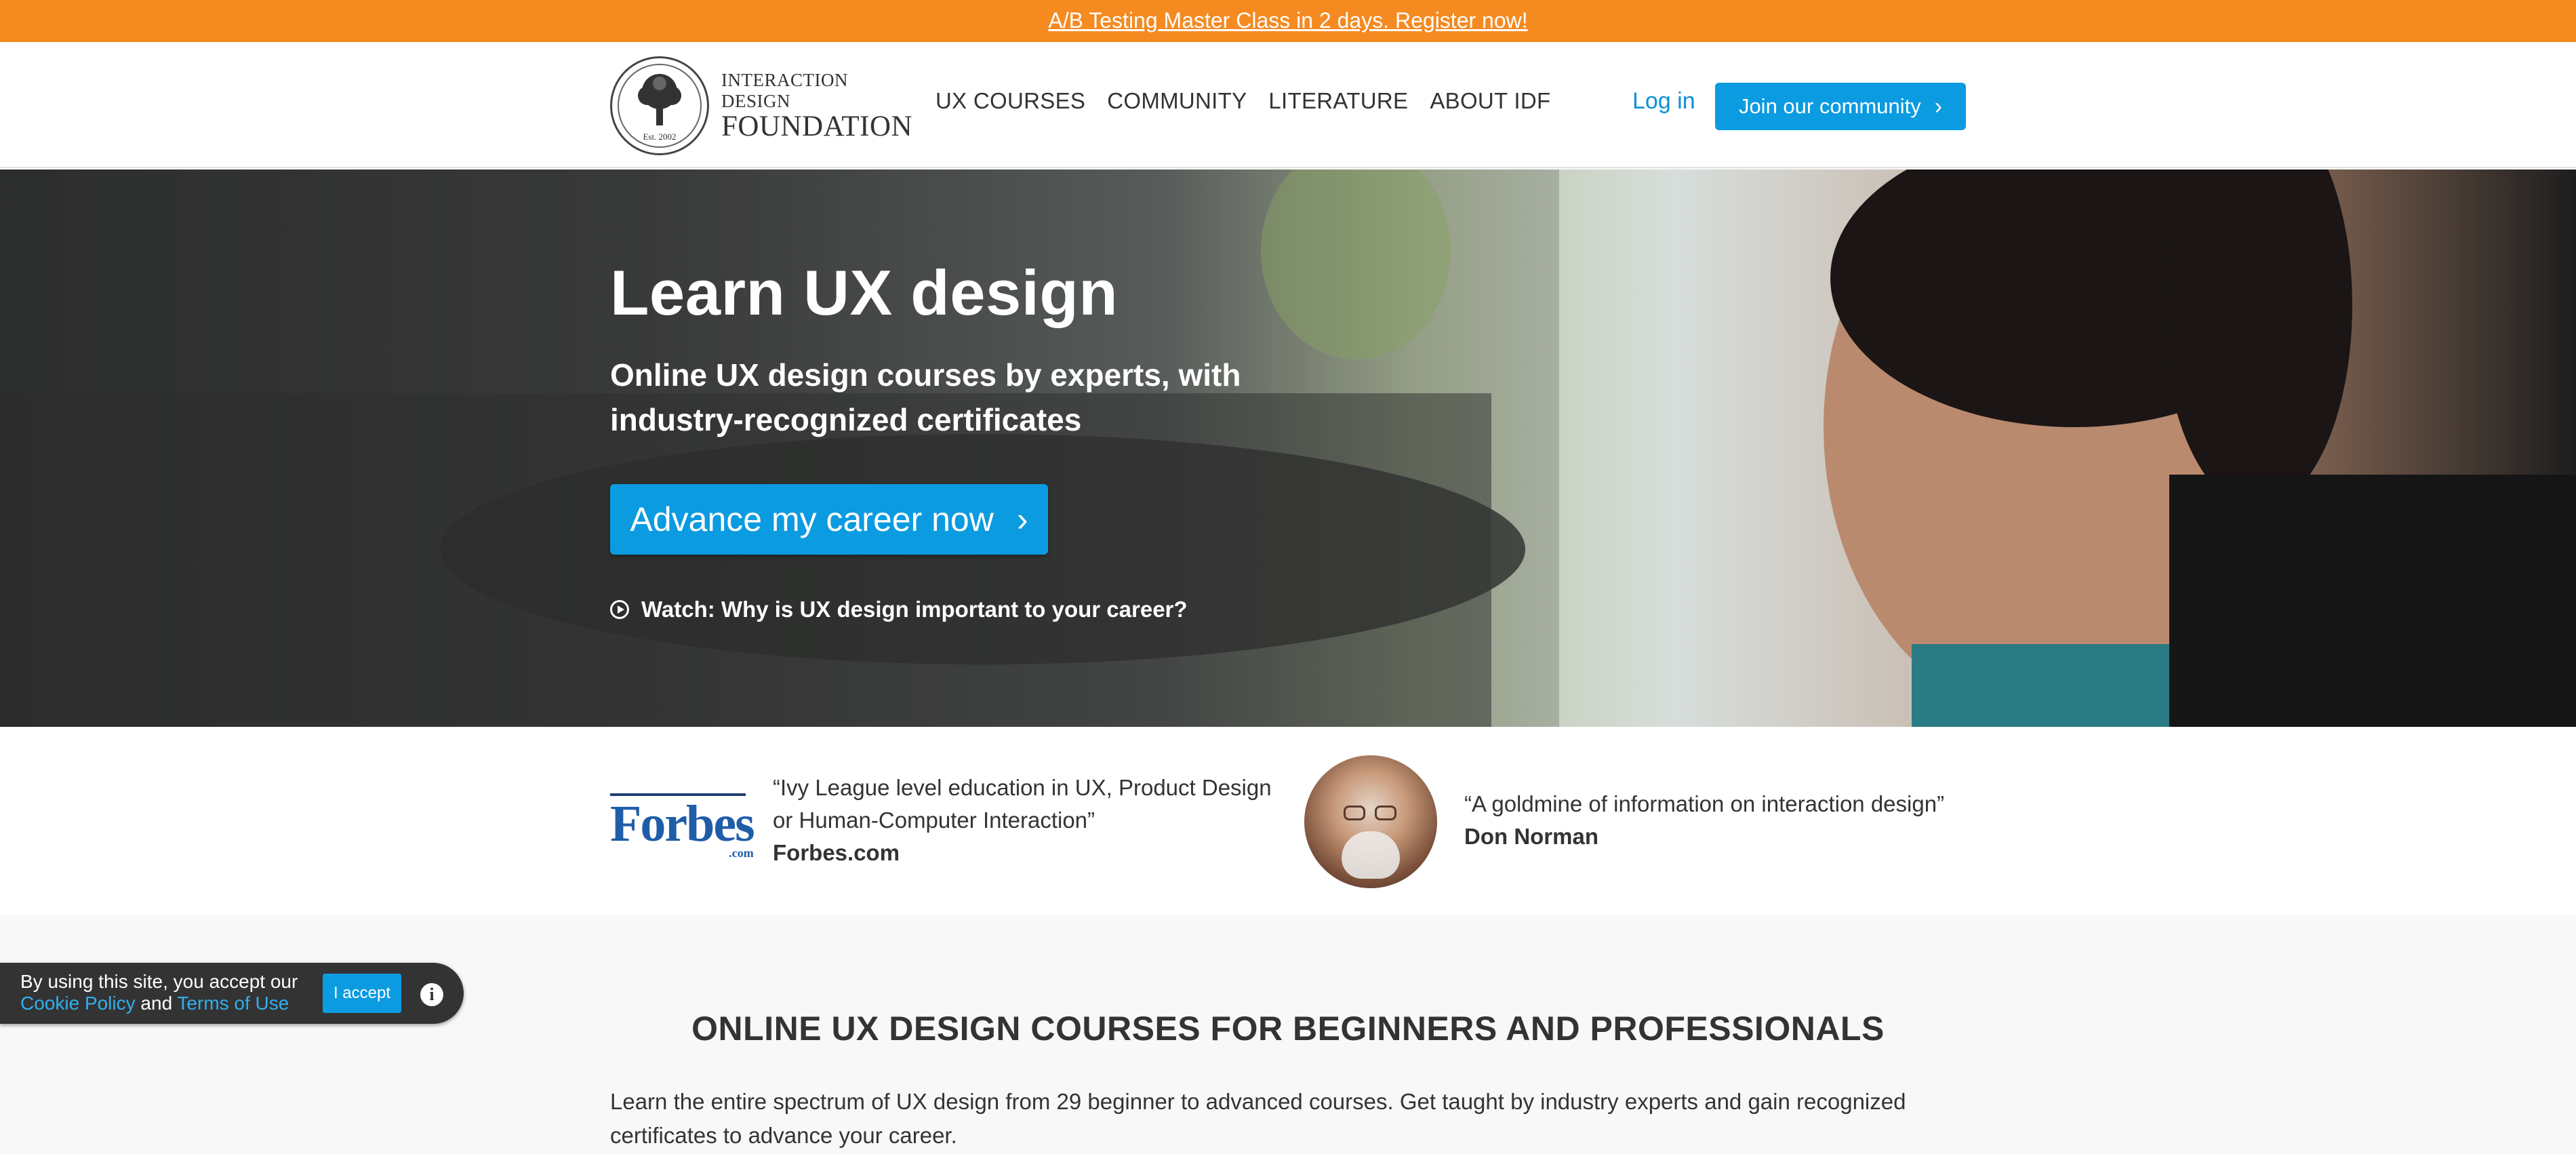 This screenshot has height=1154, width=2576. I want to click on advance-career-label: Advance my career now, so click(812, 519).